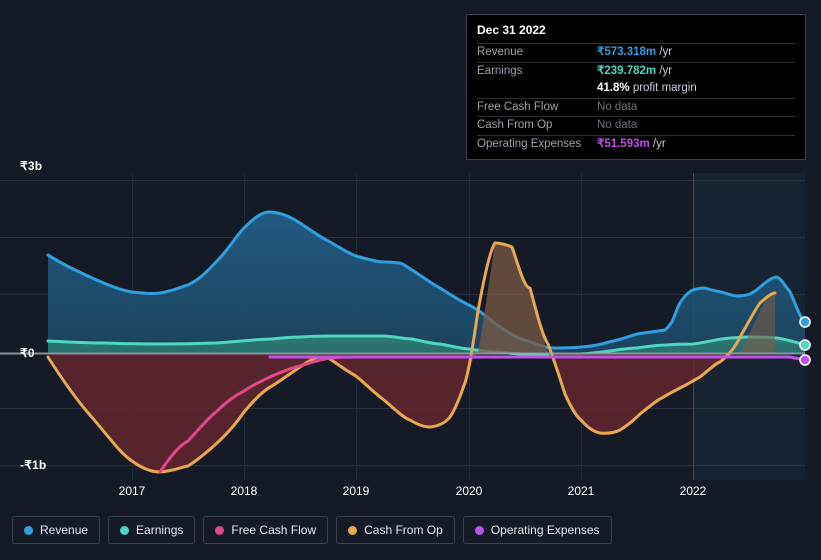  Describe the element at coordinates (666, 70) in the screenshot. I see `tooltip-unit-earnings: /yr` at that location.